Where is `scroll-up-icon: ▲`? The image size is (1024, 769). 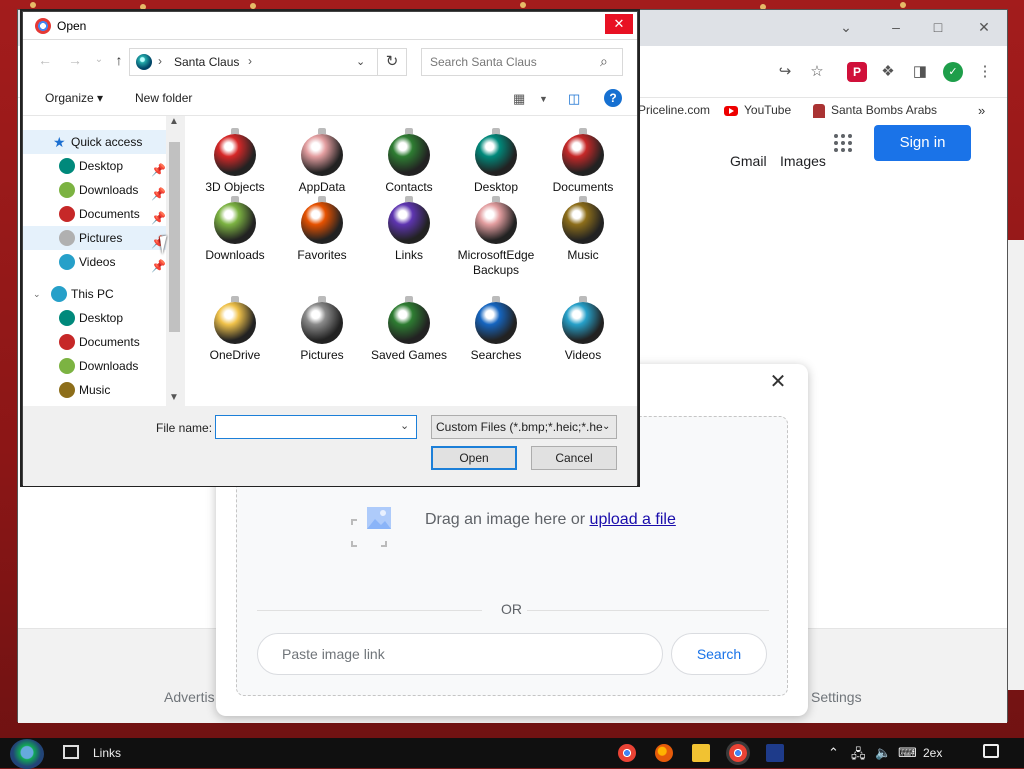
scroll-up-icon: ▲ is located at coordinates (174, 121).